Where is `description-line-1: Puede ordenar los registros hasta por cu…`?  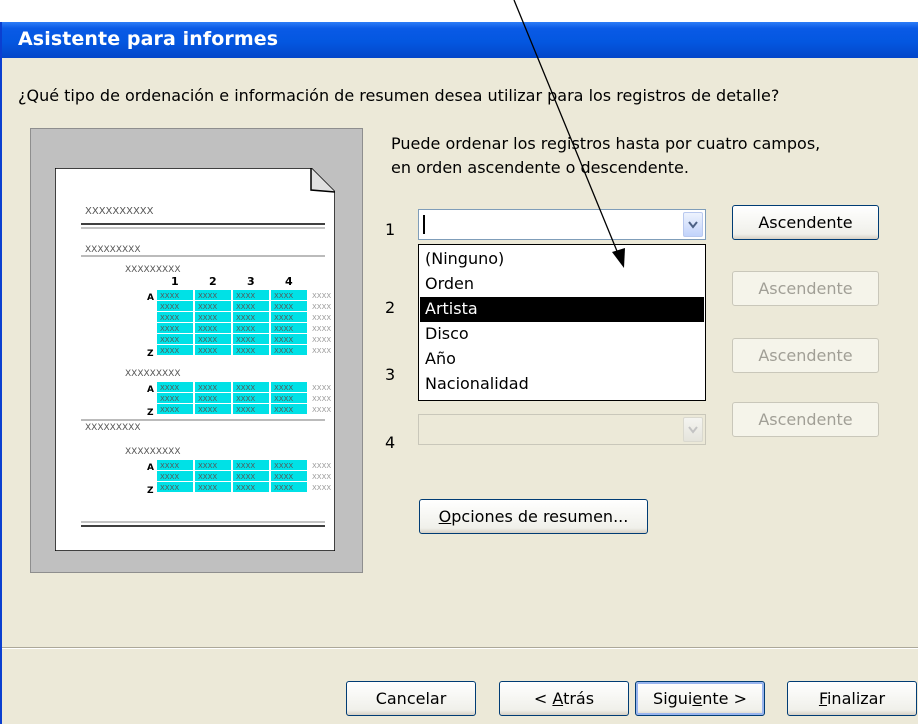
description-line-1: Puede ordenar los registros hasta por cu… is located at coordinates (606, 143).